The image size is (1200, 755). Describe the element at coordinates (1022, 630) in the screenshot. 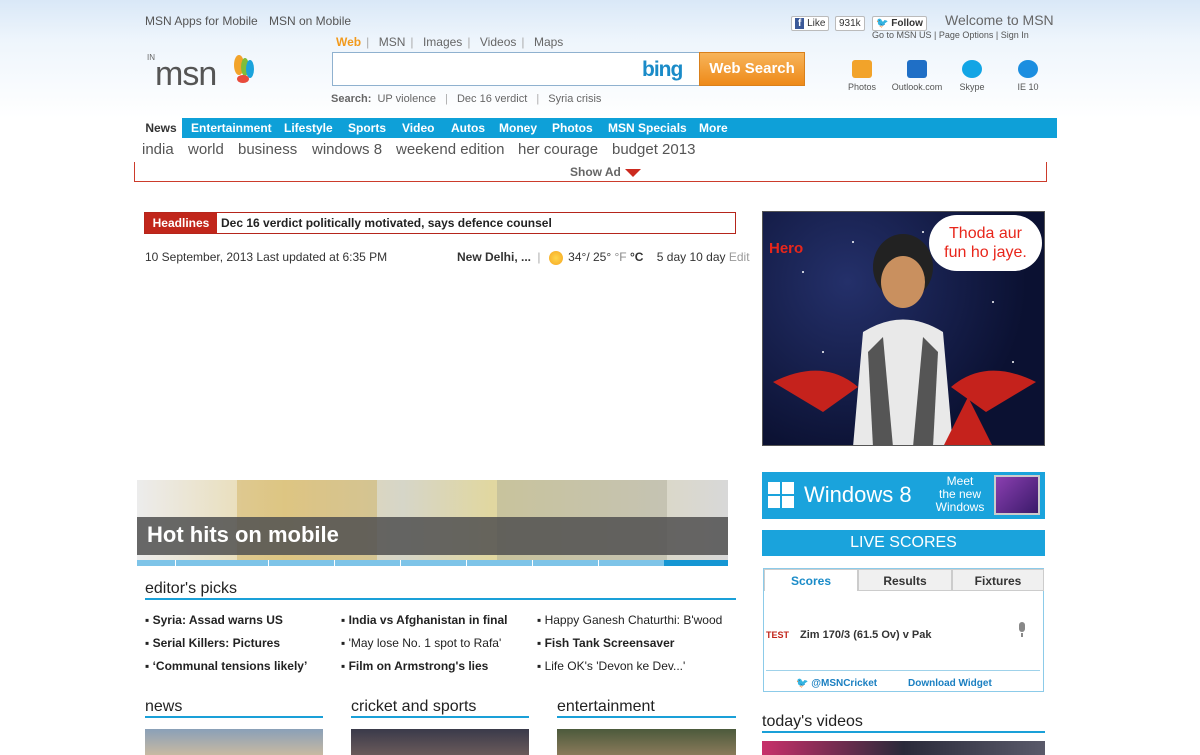

I see `microphone-icon` at that location.